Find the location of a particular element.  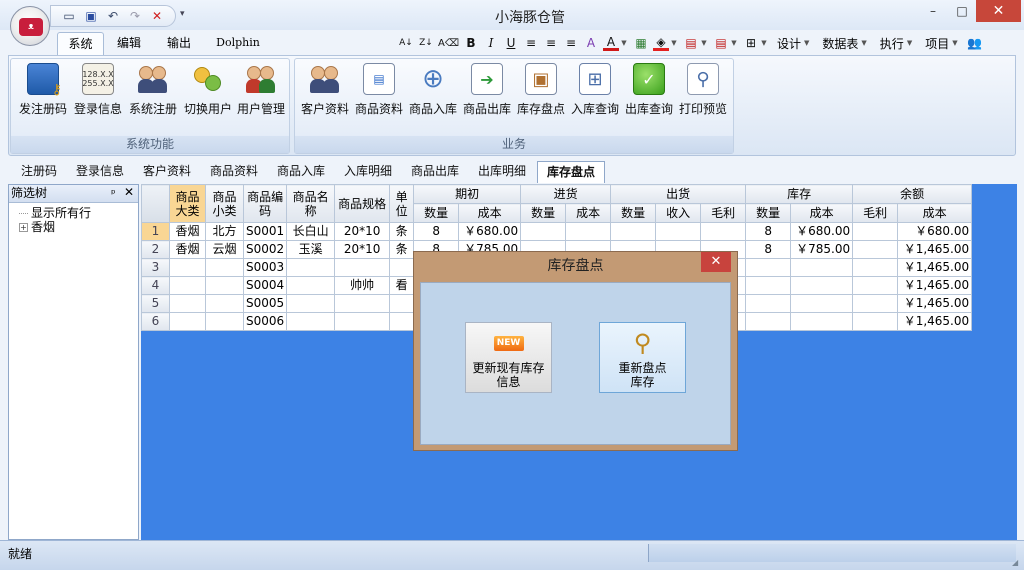

align-center-icon: ≡ is located at coordinates (551, 43).